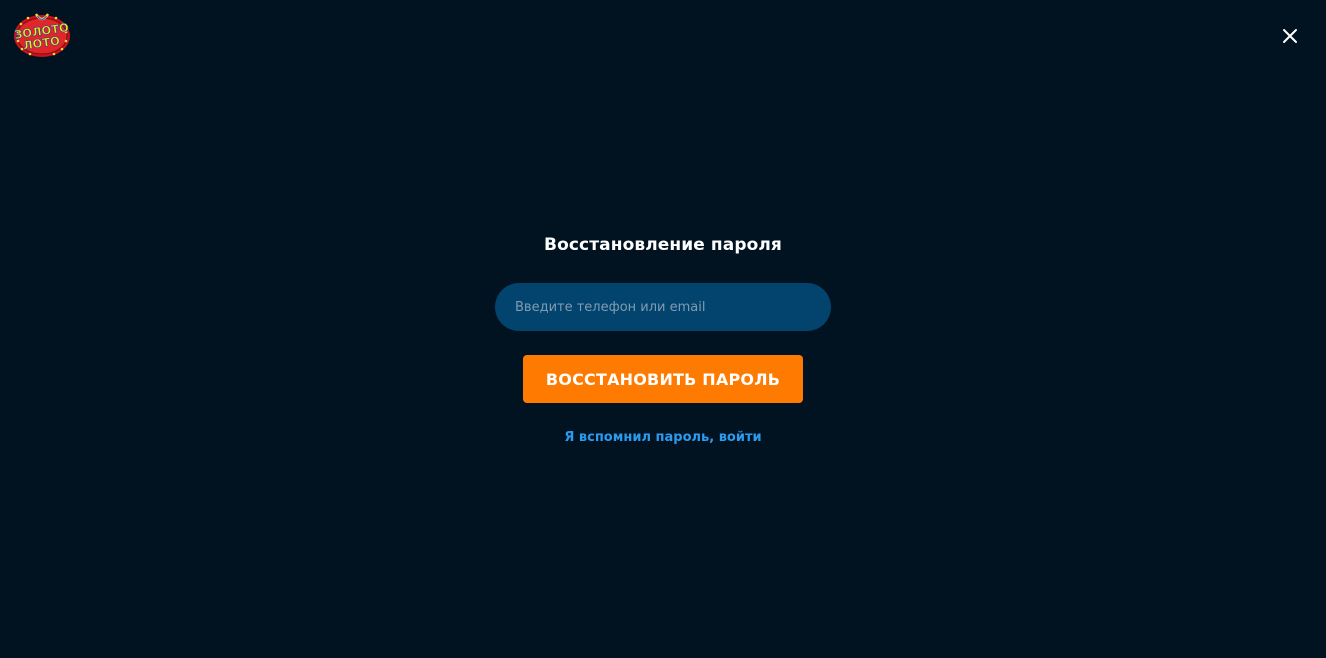  Describe the element at coordinates (663, 379) in the screenshot. I see `recover-password-button: ВОССТАНОВИТЬ ПАРОЛЬ` at that location.